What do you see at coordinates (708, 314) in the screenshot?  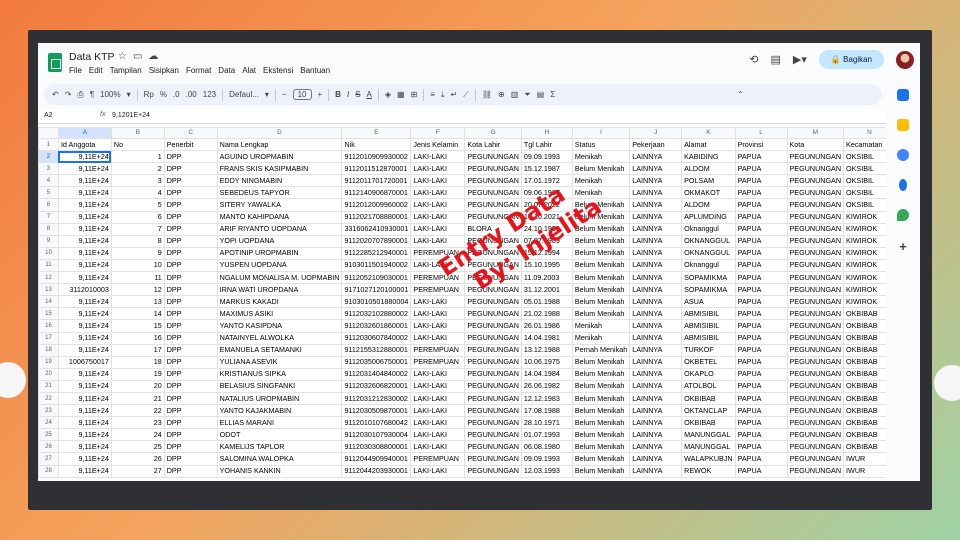 I see `table-cell: ABMISIBIL` at bounding box center [708, 314].